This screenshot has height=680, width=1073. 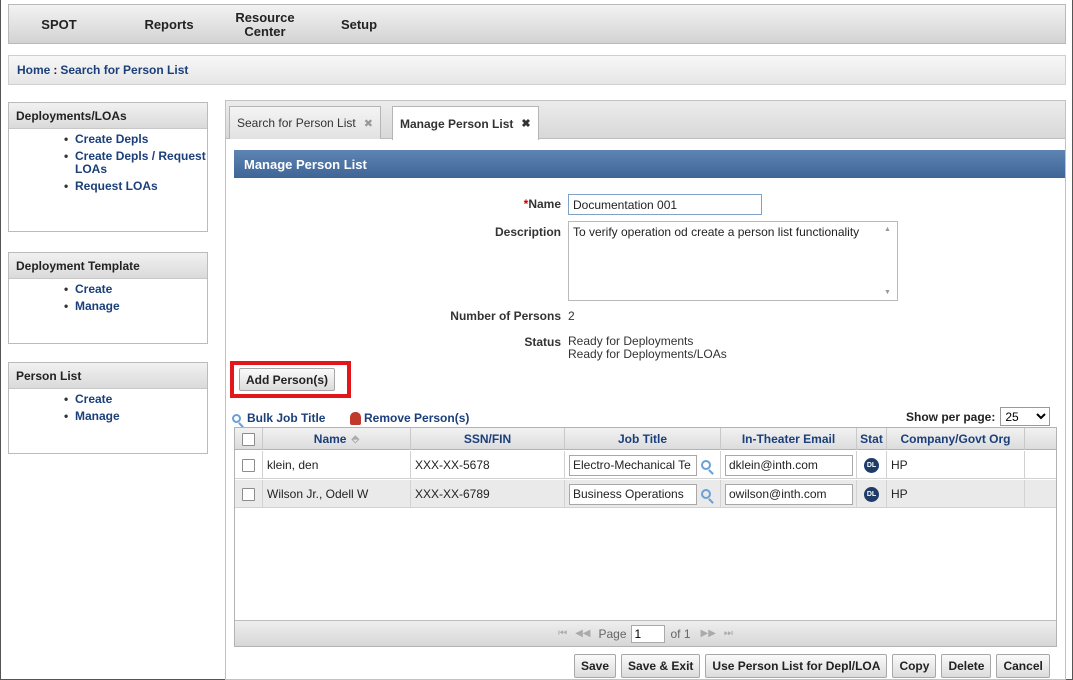 I want to click on cell-job-title: Business Operations, so click(x=643, y=494).